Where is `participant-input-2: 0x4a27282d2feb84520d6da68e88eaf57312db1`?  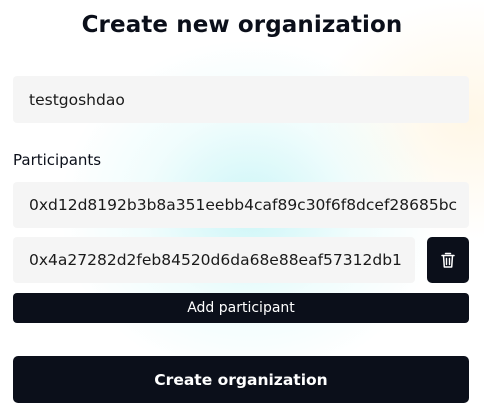
participant-input-2: 0x4a27282d2feb84520d6da68e88eaf57312db1 is located at coordinates (214, 260).